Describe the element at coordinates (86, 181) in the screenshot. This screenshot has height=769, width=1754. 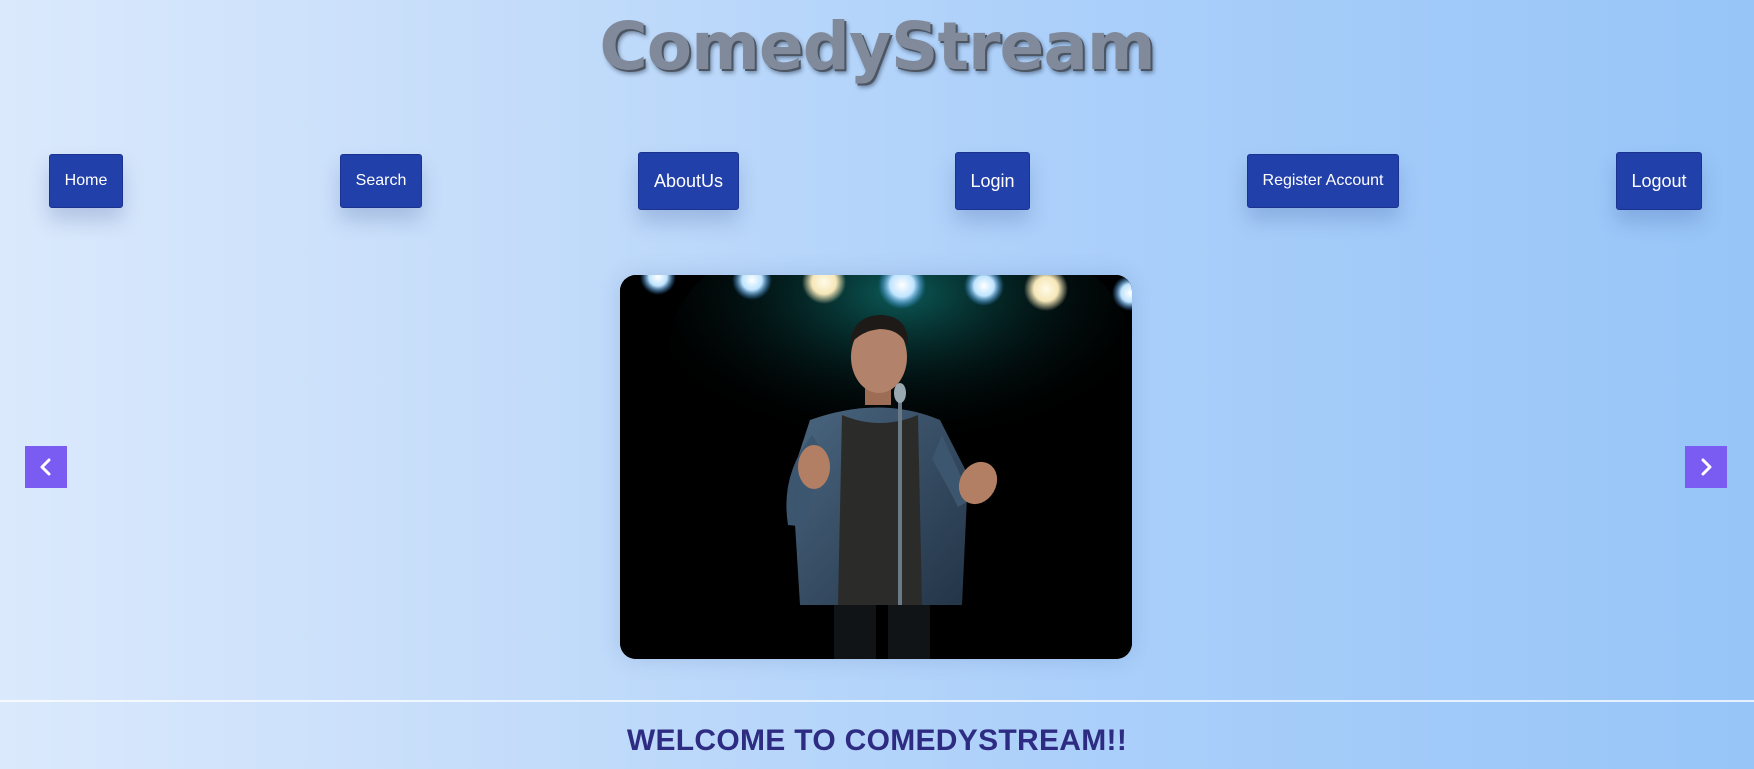
I see `home-button: Home` at that location.